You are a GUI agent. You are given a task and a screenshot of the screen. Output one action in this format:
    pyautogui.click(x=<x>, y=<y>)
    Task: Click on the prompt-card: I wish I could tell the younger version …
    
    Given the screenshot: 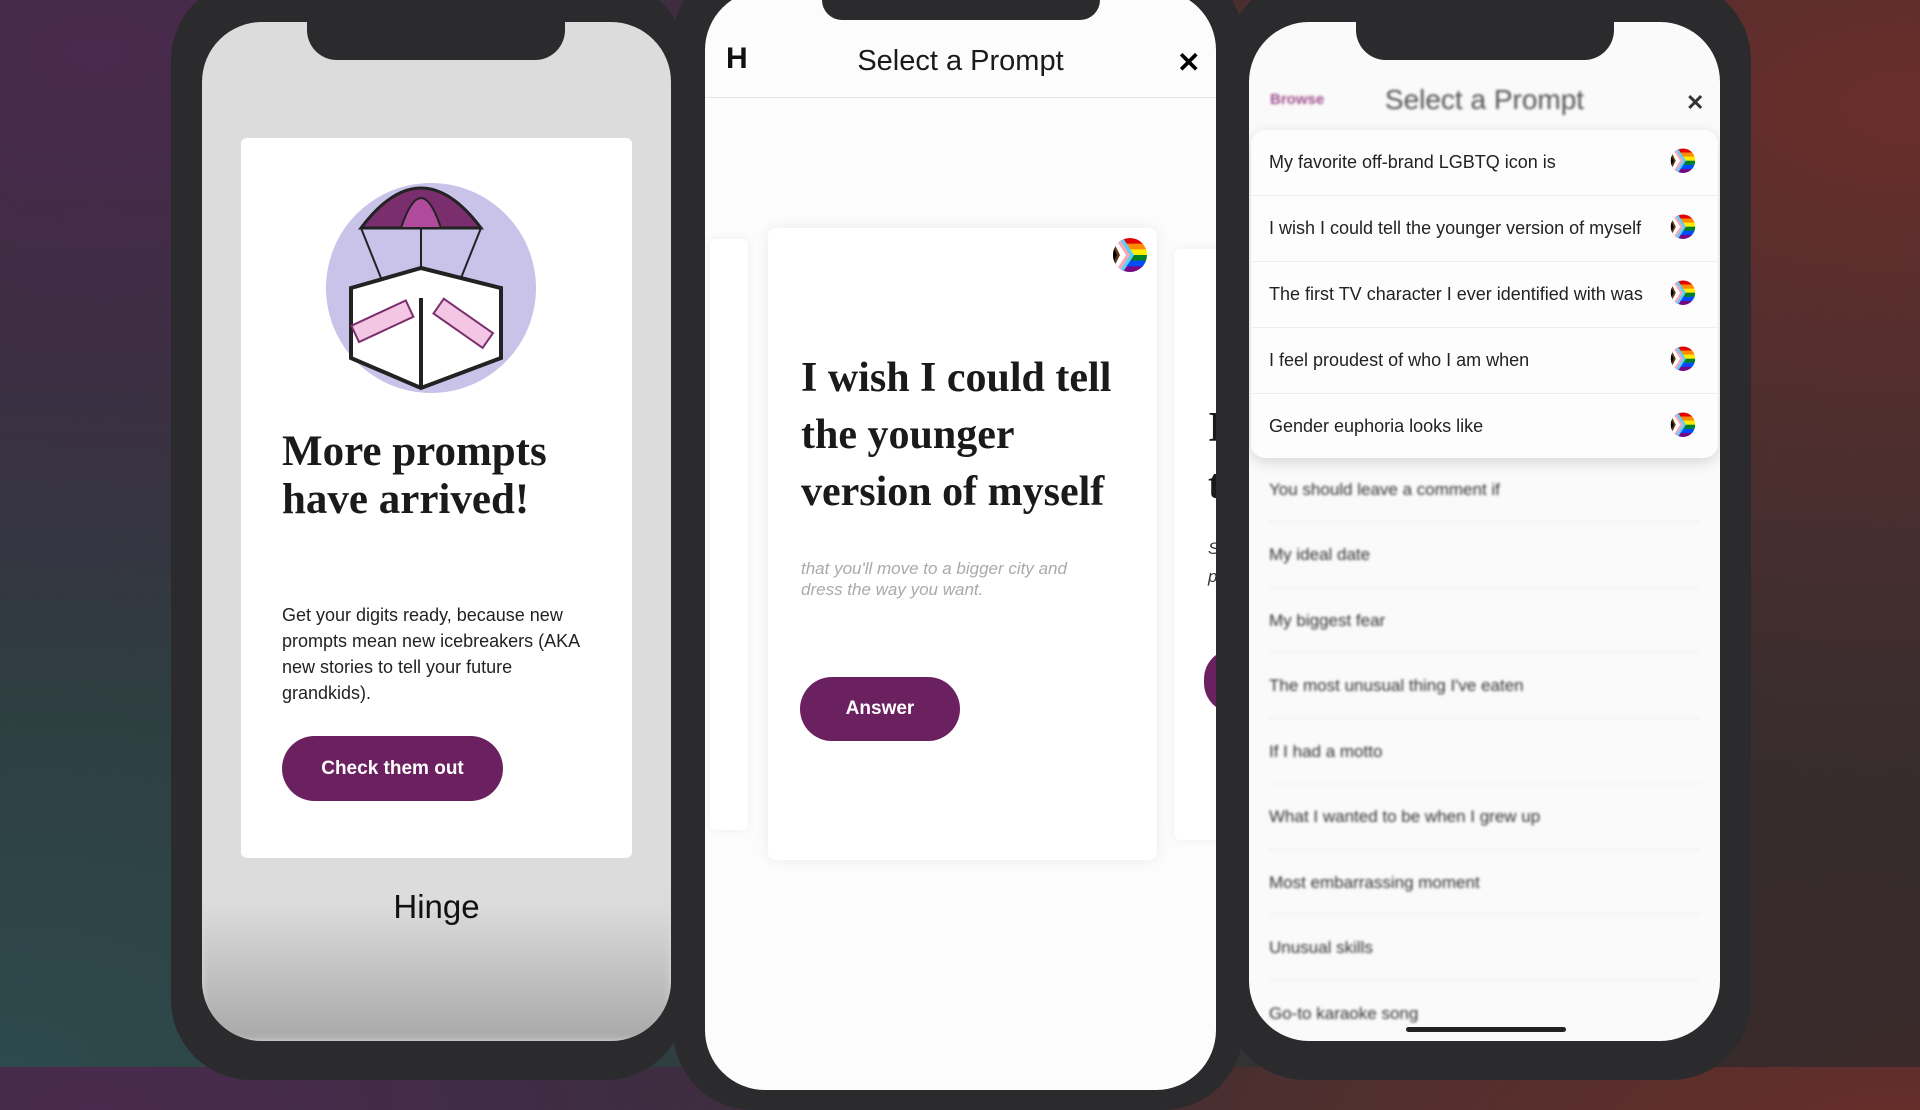 What is the action you would take?
    pyautogui.click(x=962, y=544)
    